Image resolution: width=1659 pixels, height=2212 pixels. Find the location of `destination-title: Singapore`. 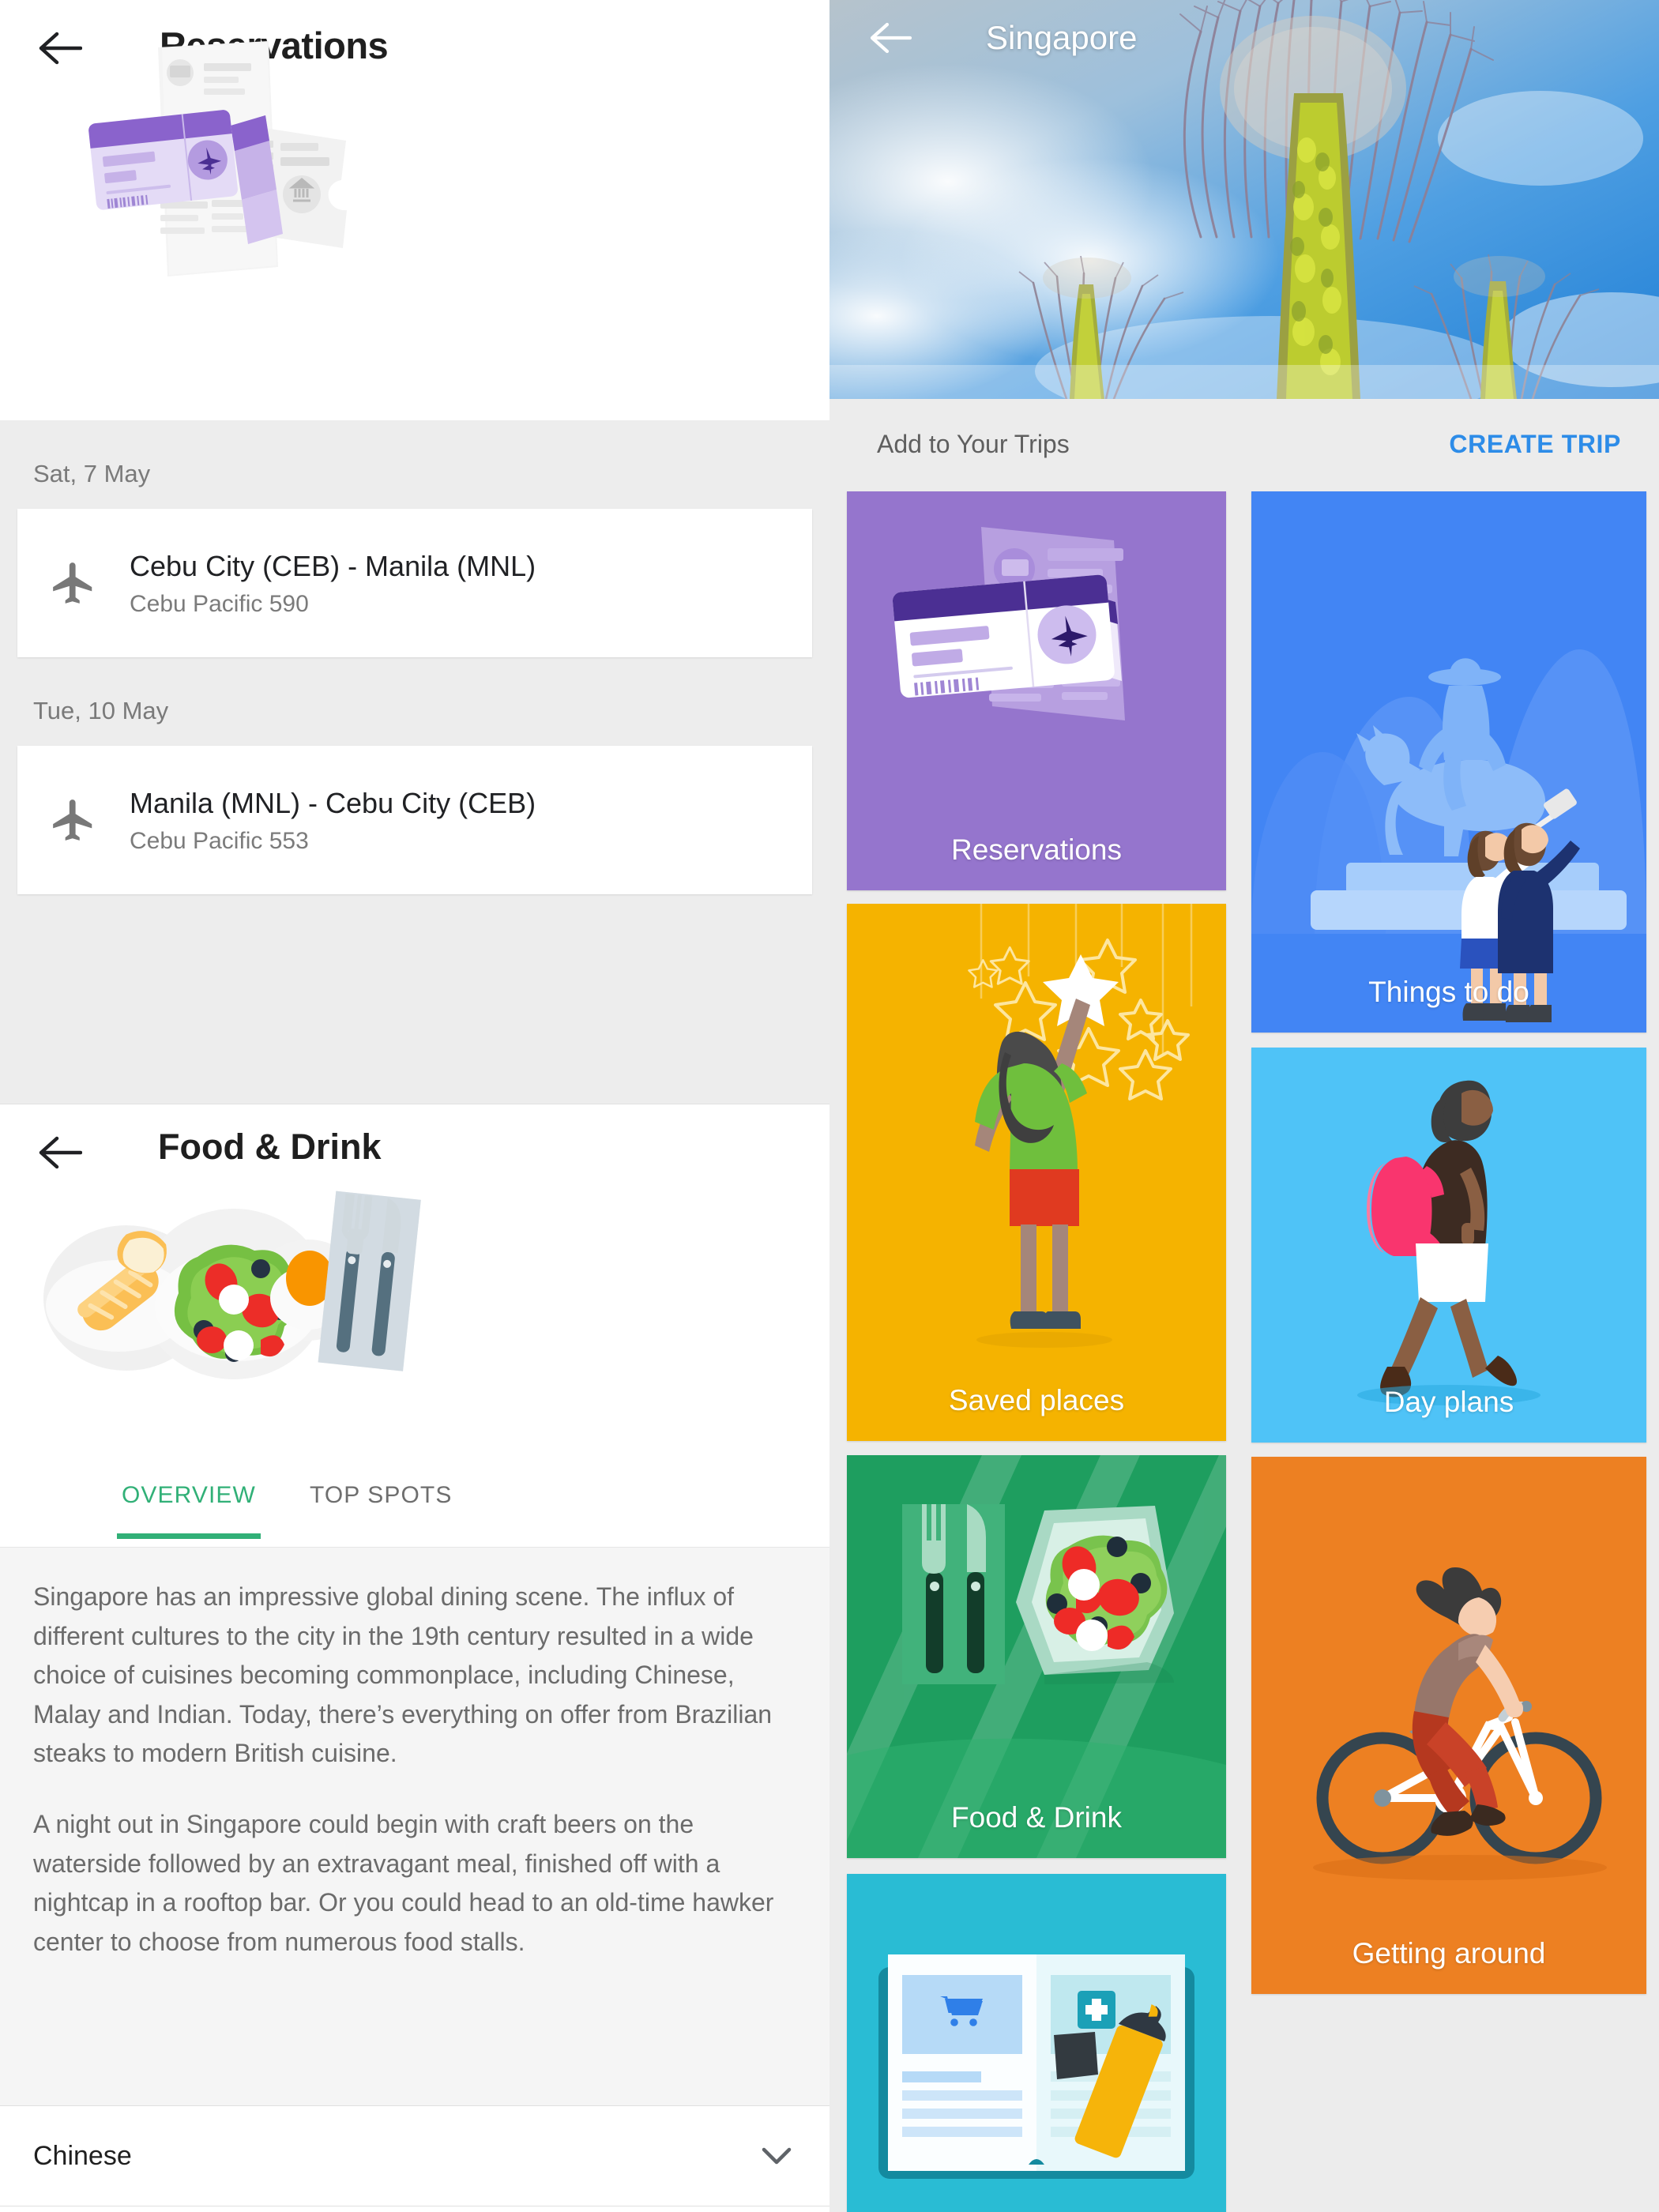

destination-title: Singapore is located at coordinates (1062, 37).